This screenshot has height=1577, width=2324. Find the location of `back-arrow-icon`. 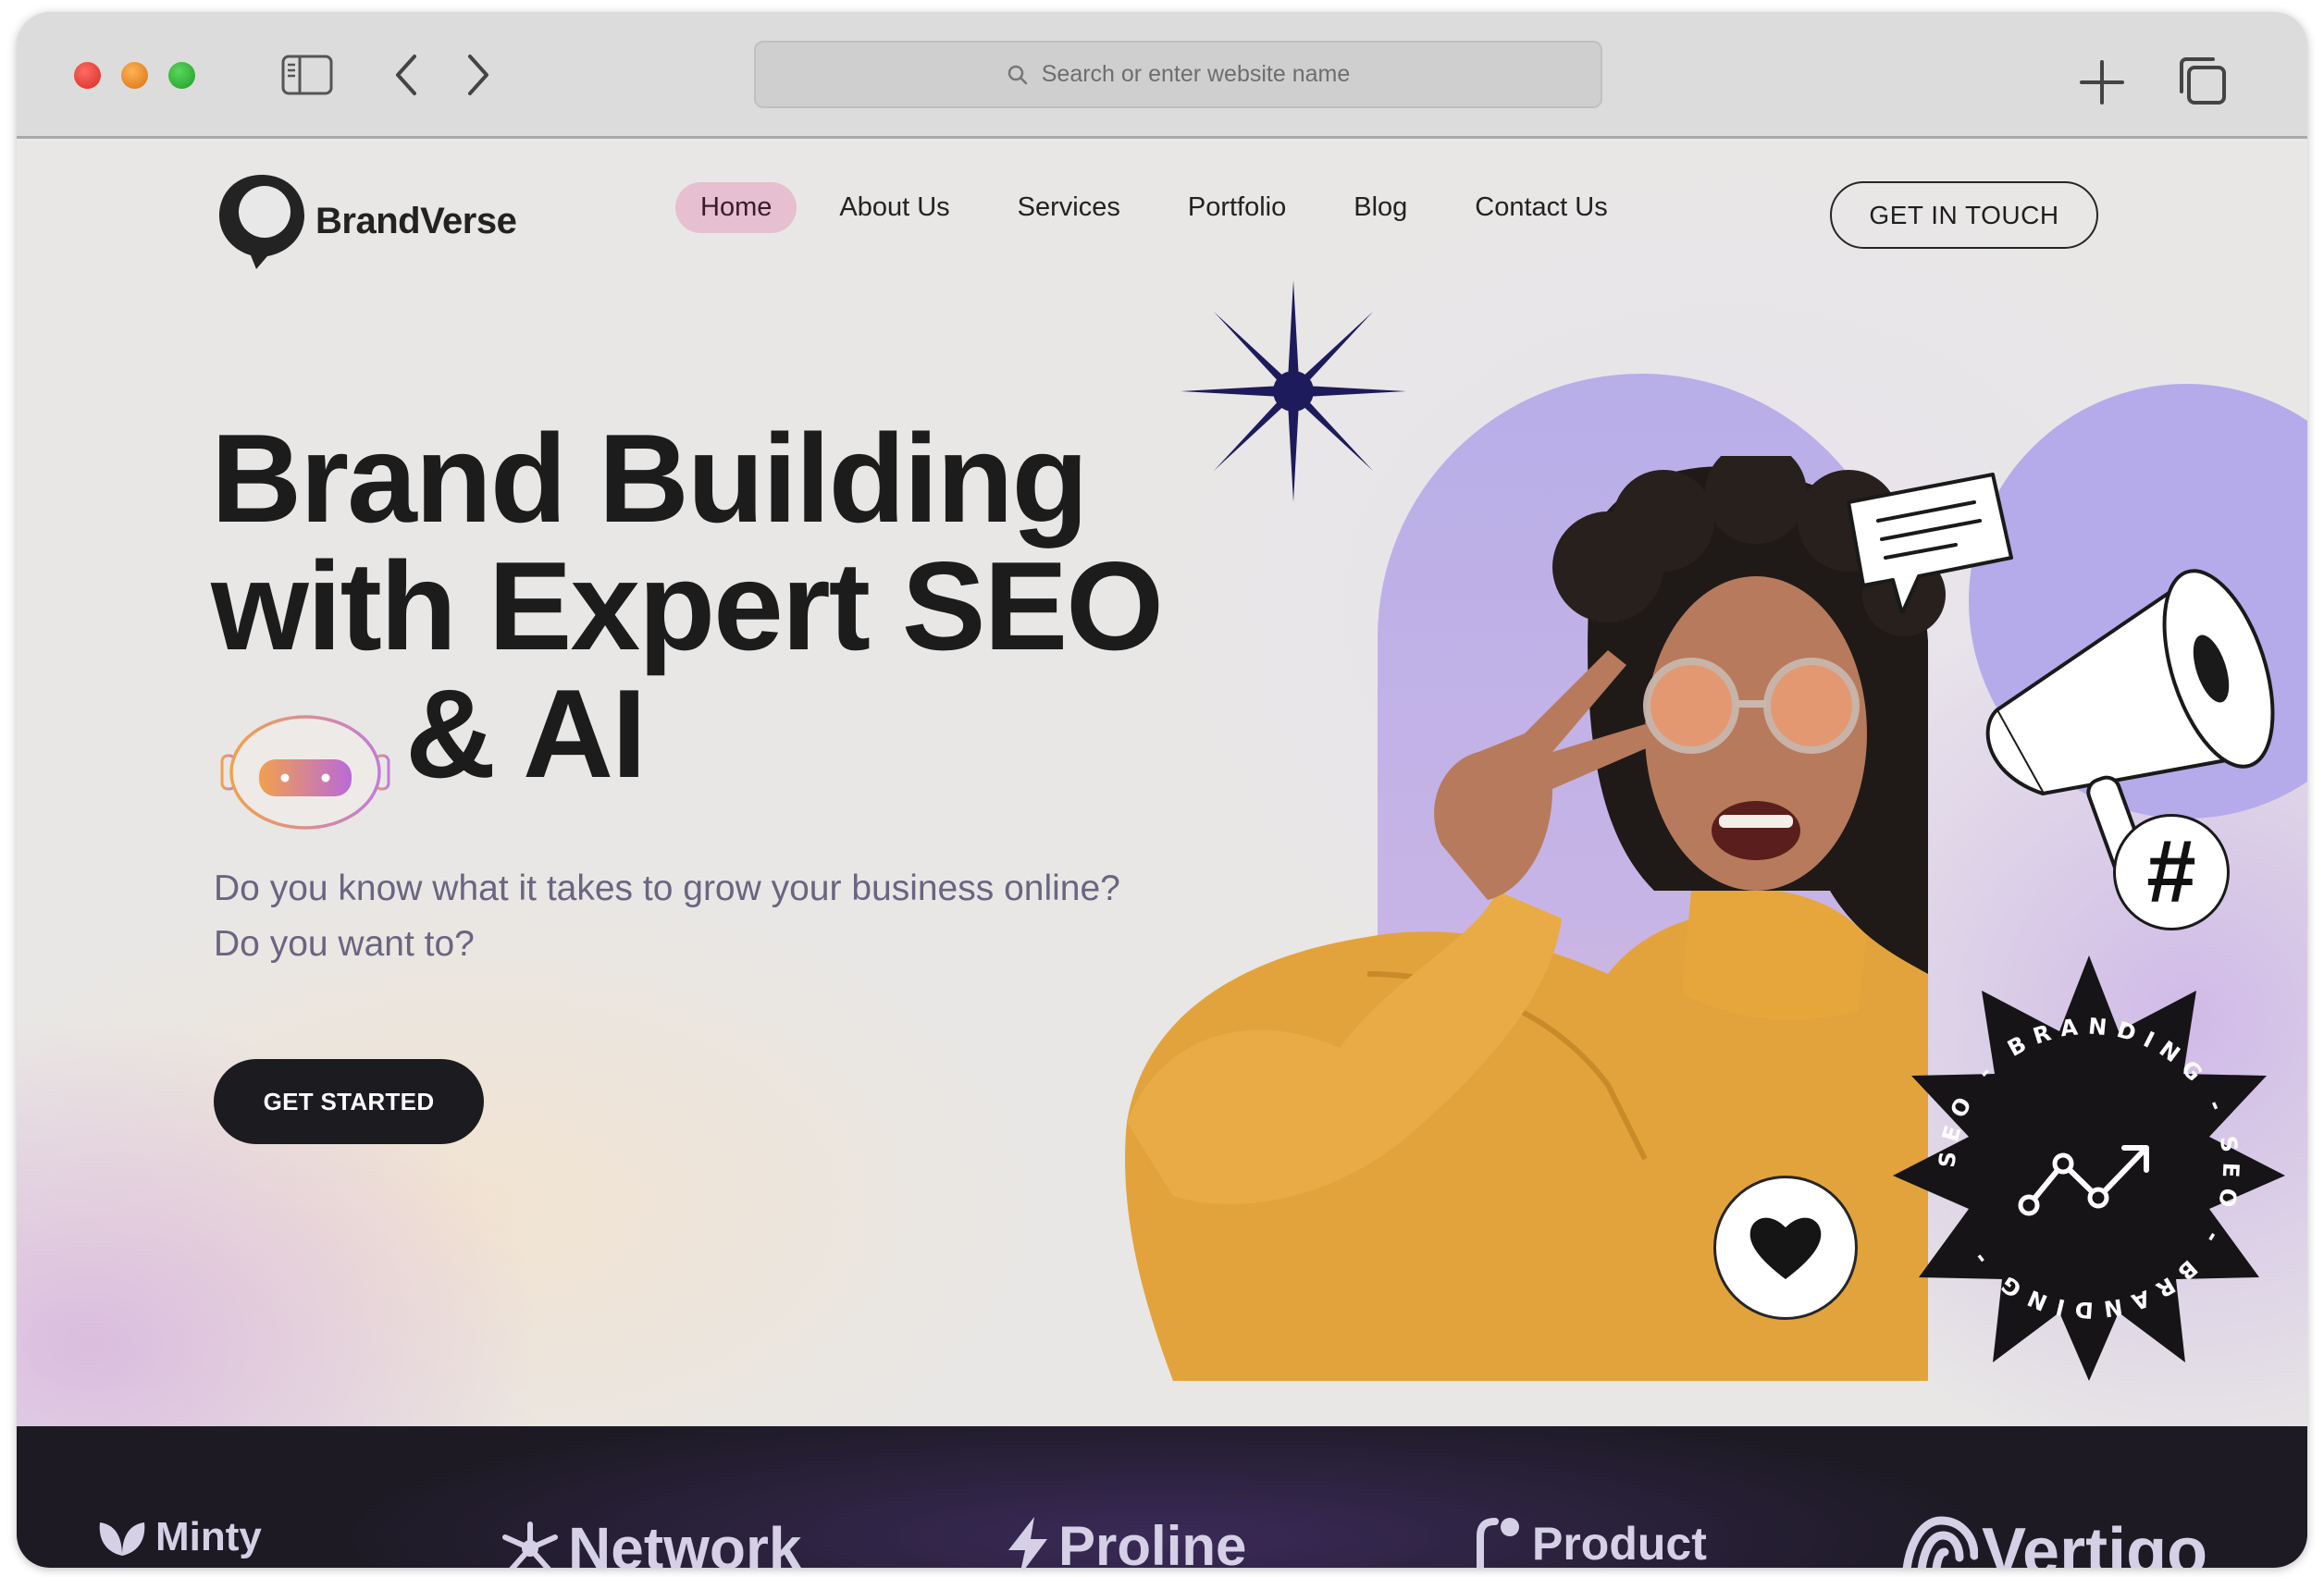

back-arrow-icon is located at coordinates (406, 75).